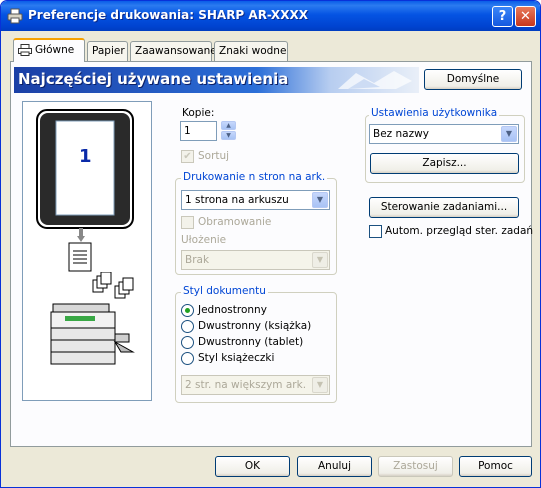 This screenshot has width=541, height=488. What do you see at coordinates (204, 240) in the screenshot?
I see `order-label: Ułożenie` at bounding box center [204, 240].